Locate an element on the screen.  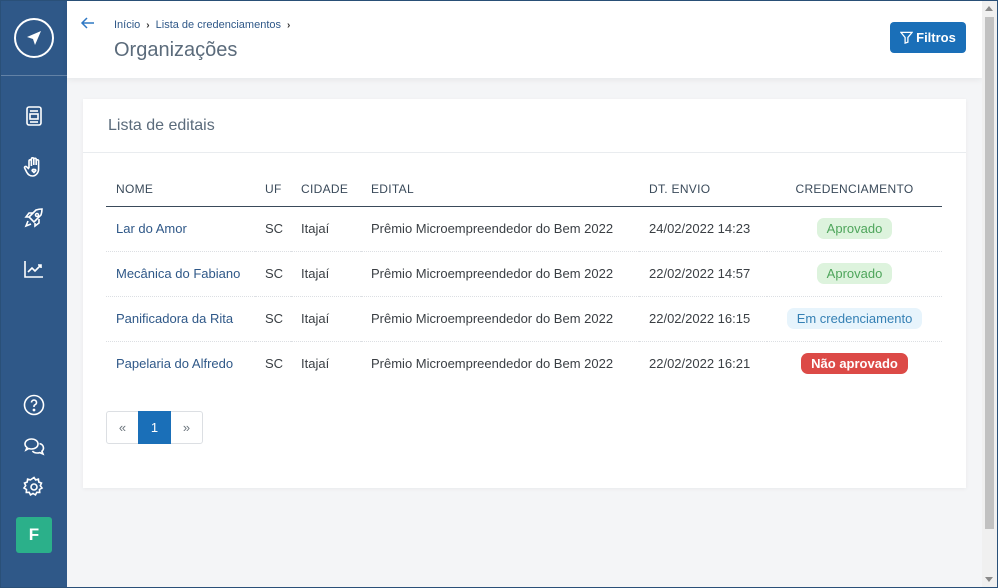
sidebar-item-documents is located at coordinates (34, 115).